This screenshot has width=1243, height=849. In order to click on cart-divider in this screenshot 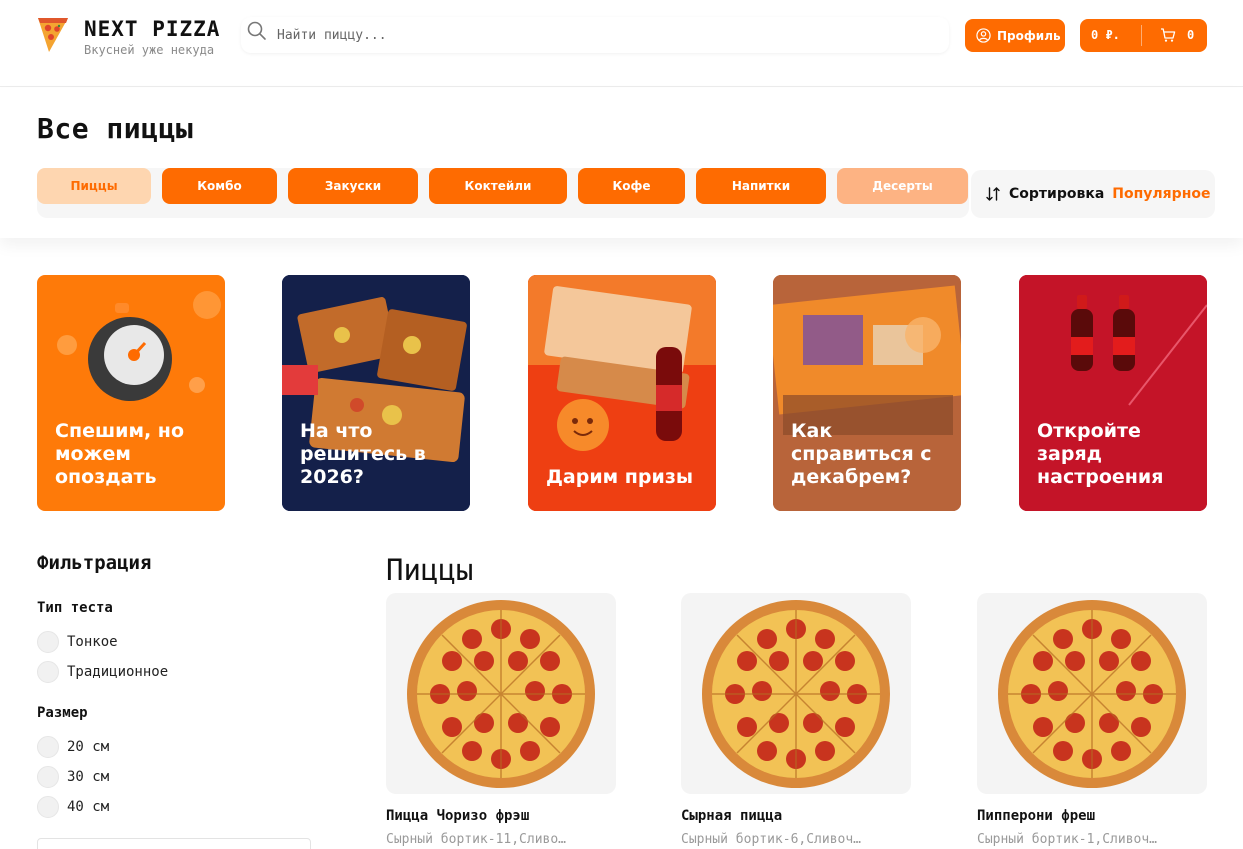, I will do `click(1141, 35)`.